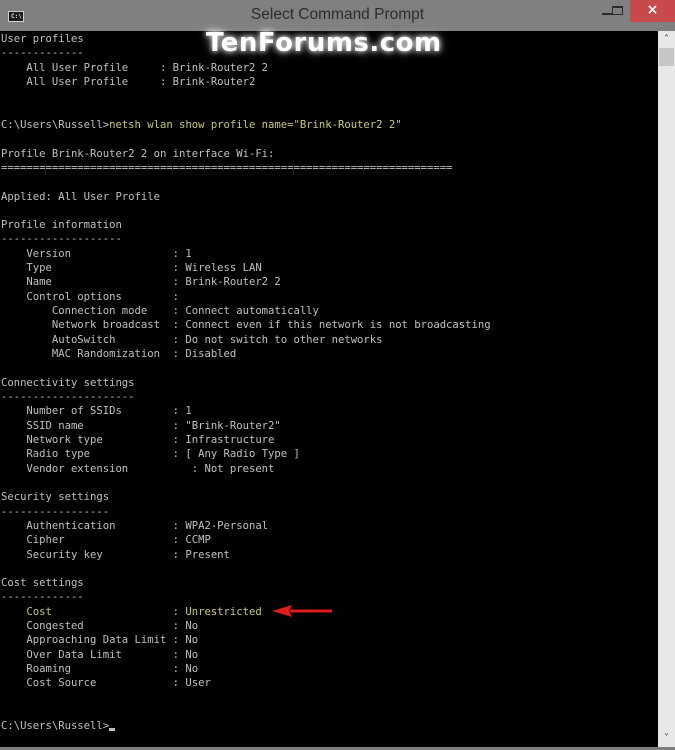 Image resolution: width=675 pixels, height=750 pixels. I want to click on console-line-text: Radio type : [ Any Radio Type ], so click(150, 454).